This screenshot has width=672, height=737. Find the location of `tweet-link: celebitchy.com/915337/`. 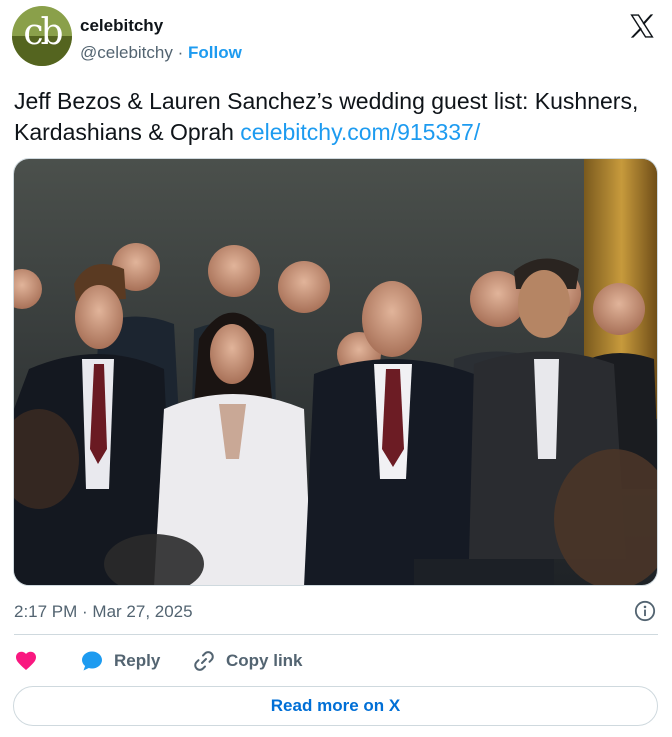

tweet-link: celebitchy.com/915337/ is located at coordinates (360, 132).